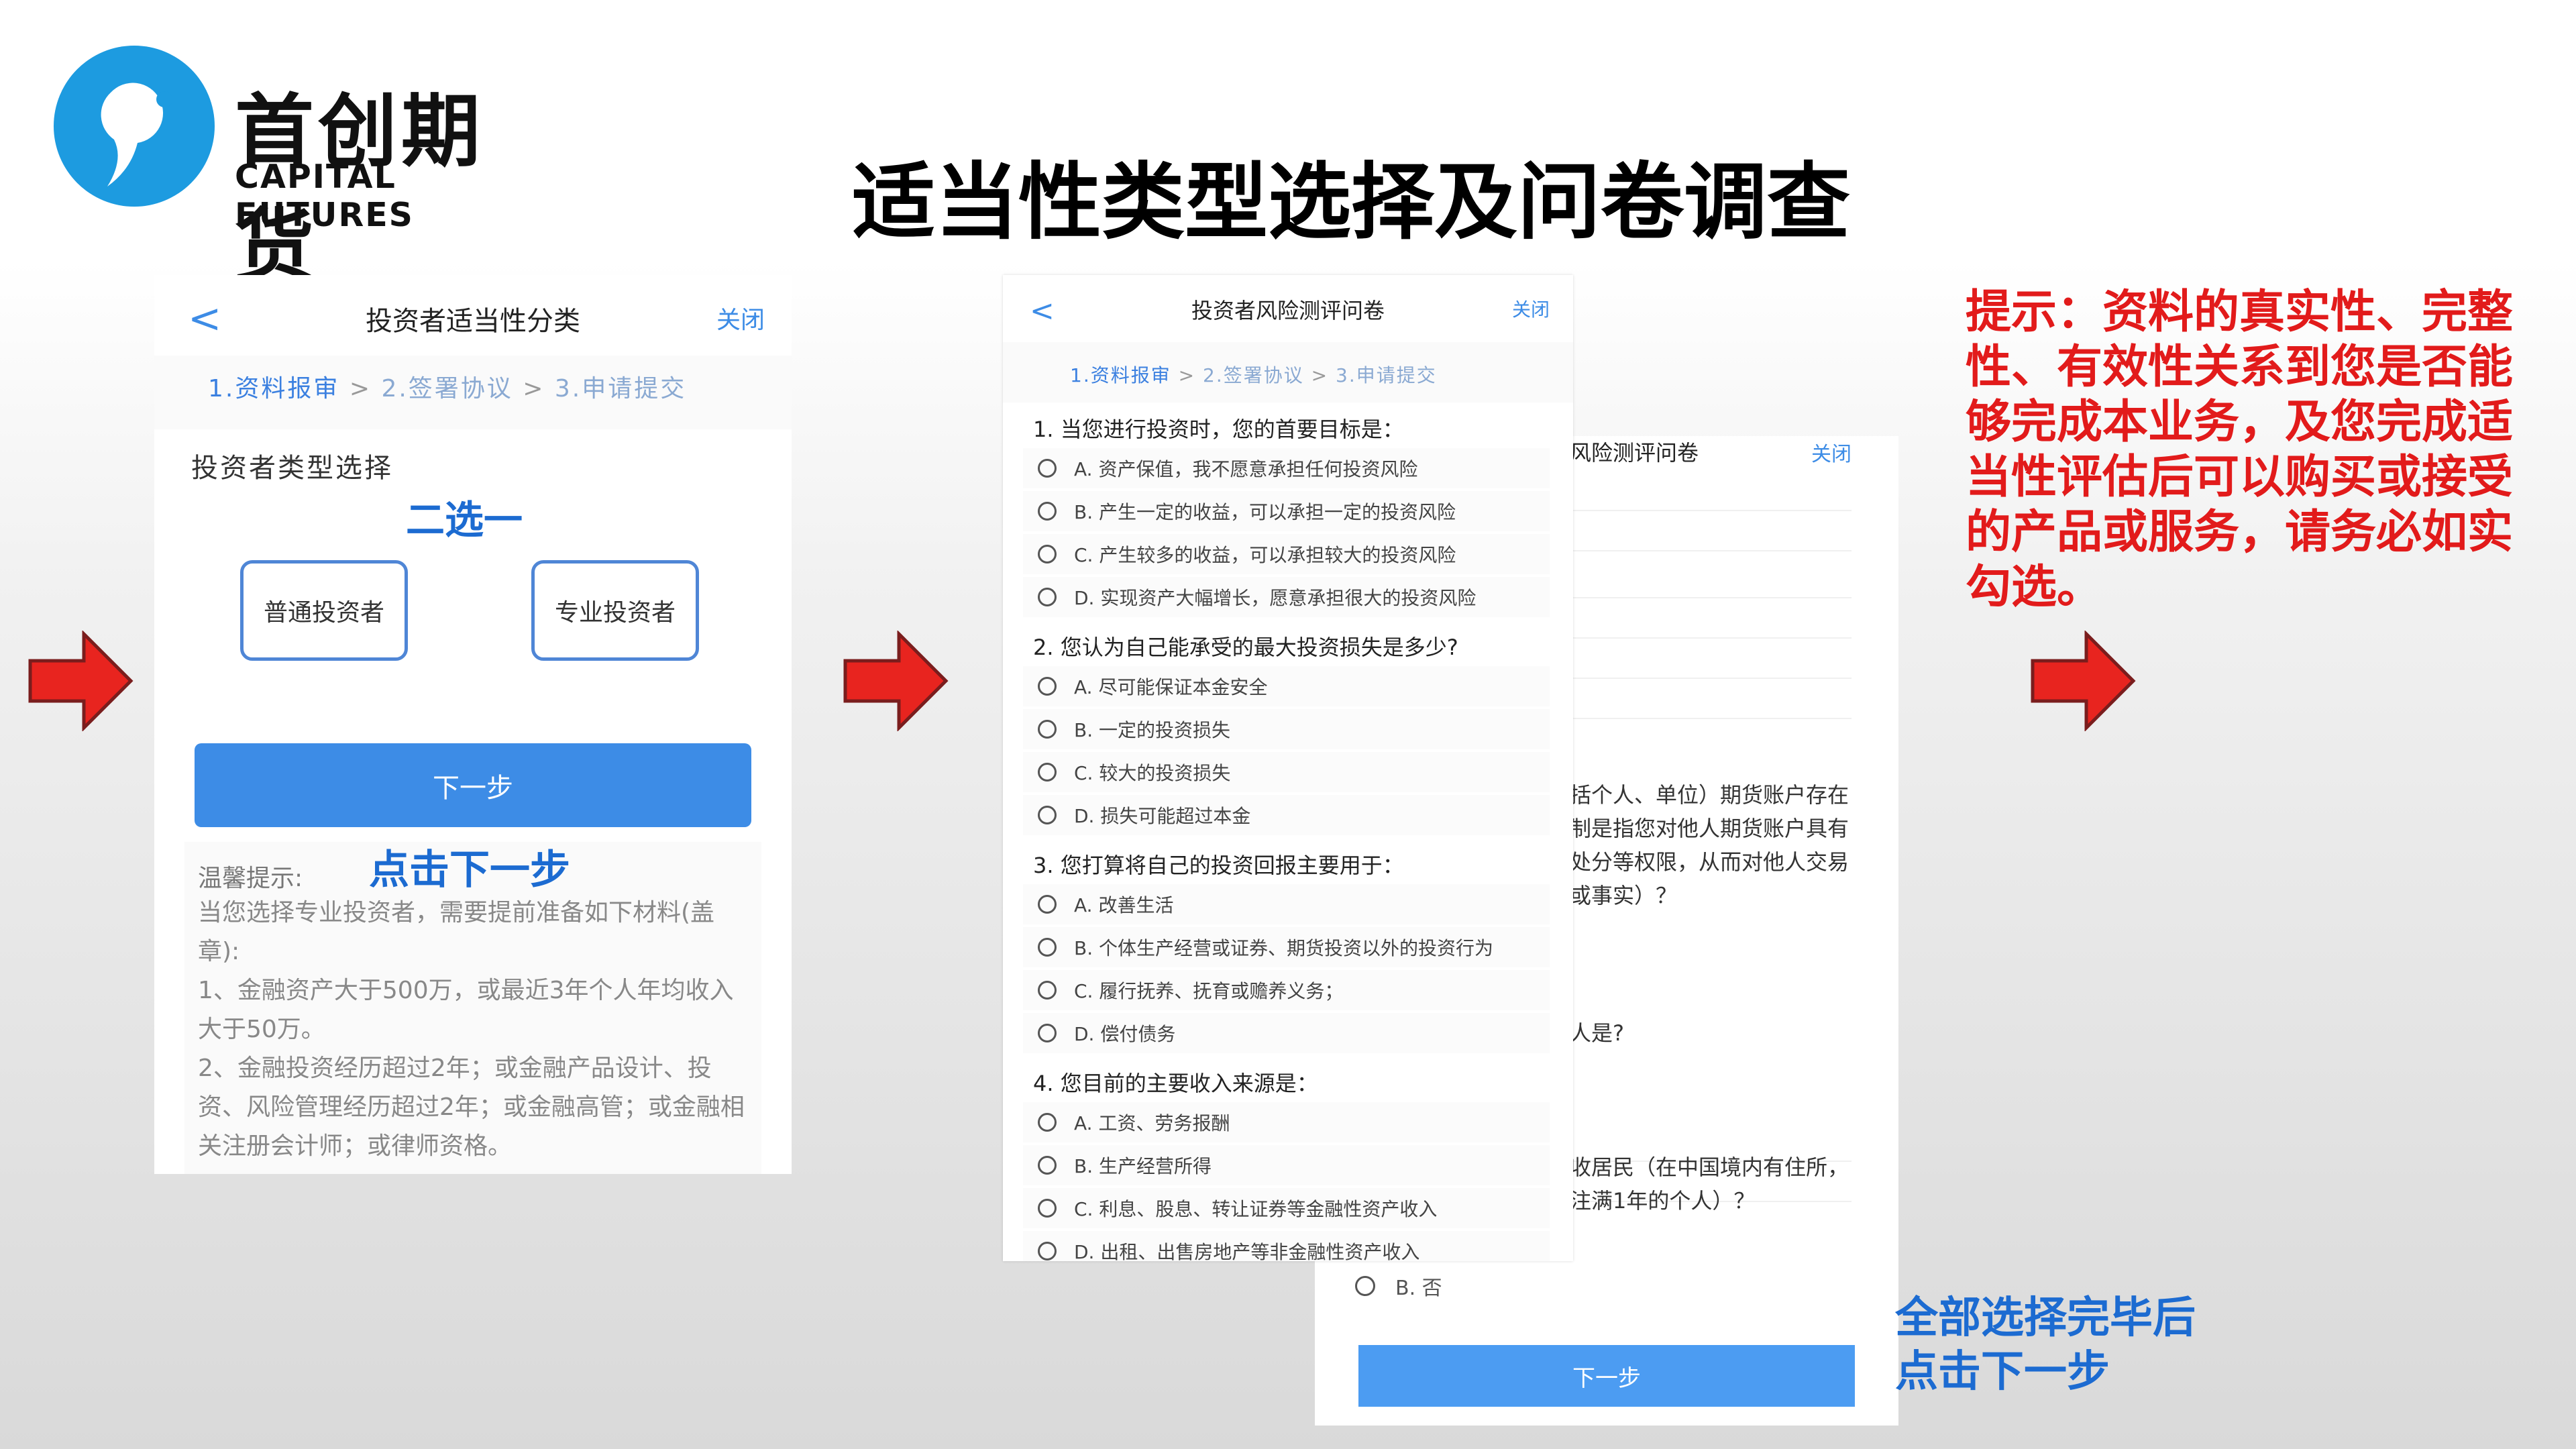 The image size is (2576, 1449). What do you see at coordinates (1286, 511) in the screenshot?
I see `option-row: B. 产生一定的收益，可以承担一定的投资风险` at bounding box center [1286, 511].